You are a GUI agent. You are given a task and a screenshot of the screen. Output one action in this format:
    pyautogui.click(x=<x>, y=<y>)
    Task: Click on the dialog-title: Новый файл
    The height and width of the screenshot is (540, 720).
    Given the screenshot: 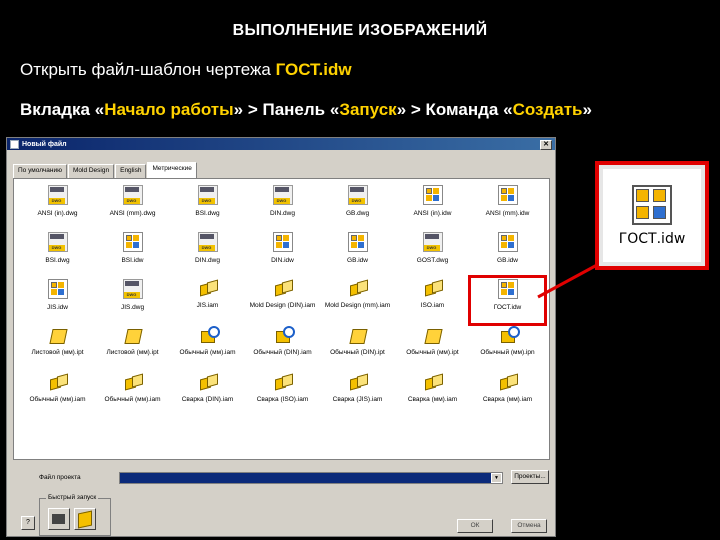 What is the action you would take?
    pyautogui.click(x=44, y=144)
    